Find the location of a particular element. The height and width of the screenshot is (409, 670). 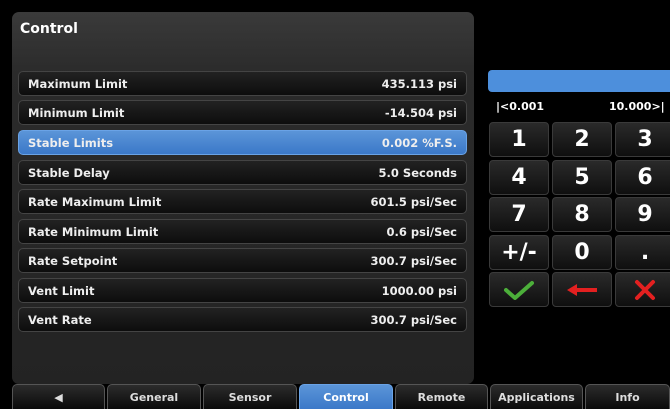

cancel-button is located at coordinates (642, 289).